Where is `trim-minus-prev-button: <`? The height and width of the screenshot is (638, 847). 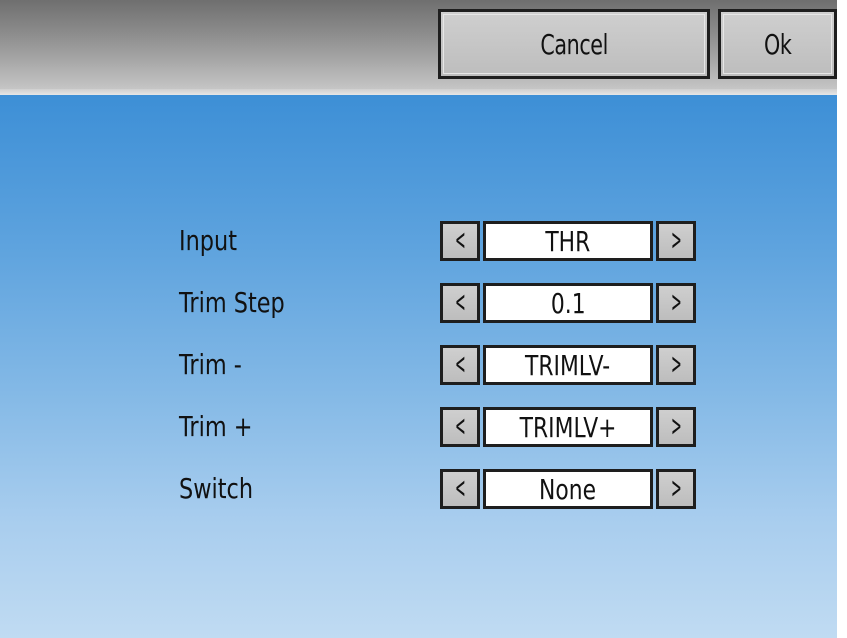
trim-minus-prev-button: < is located at coordinates (460, 365).